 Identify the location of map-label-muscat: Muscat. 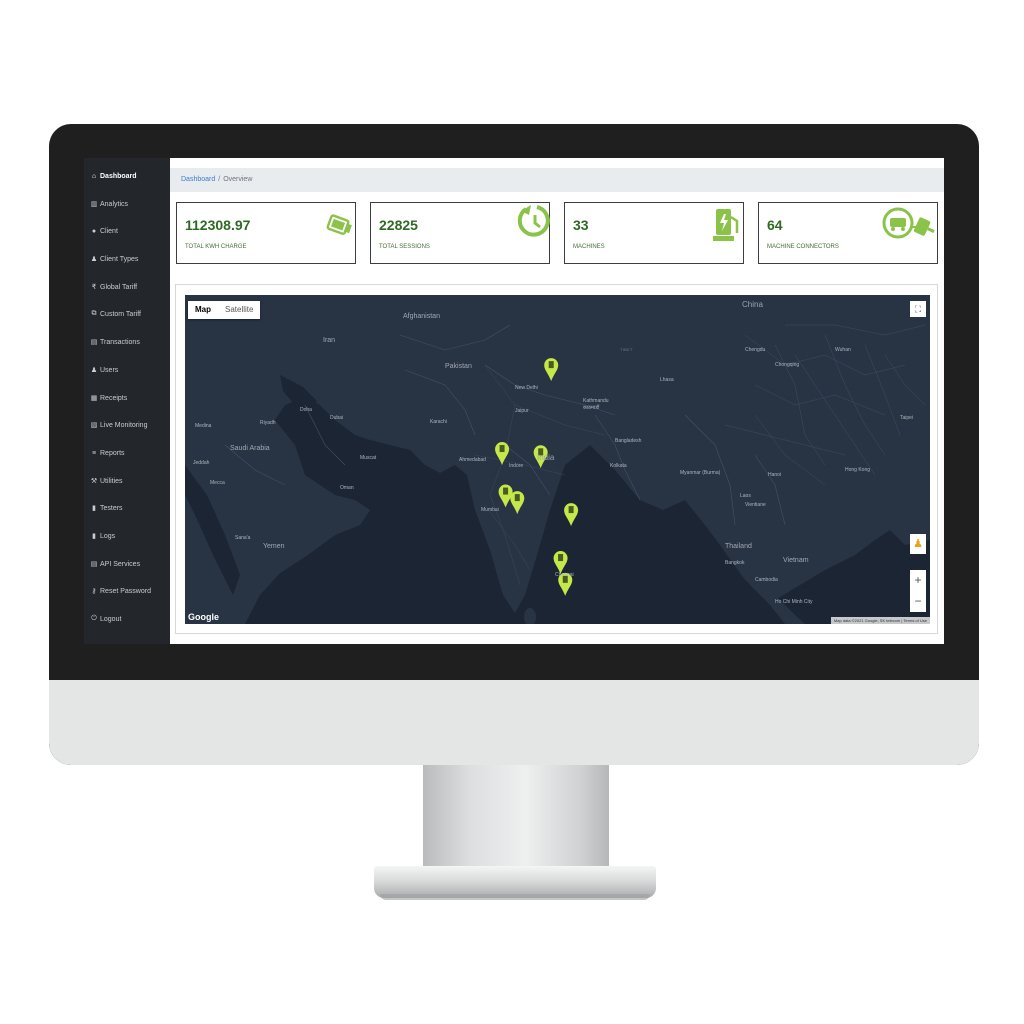
(368, 458).